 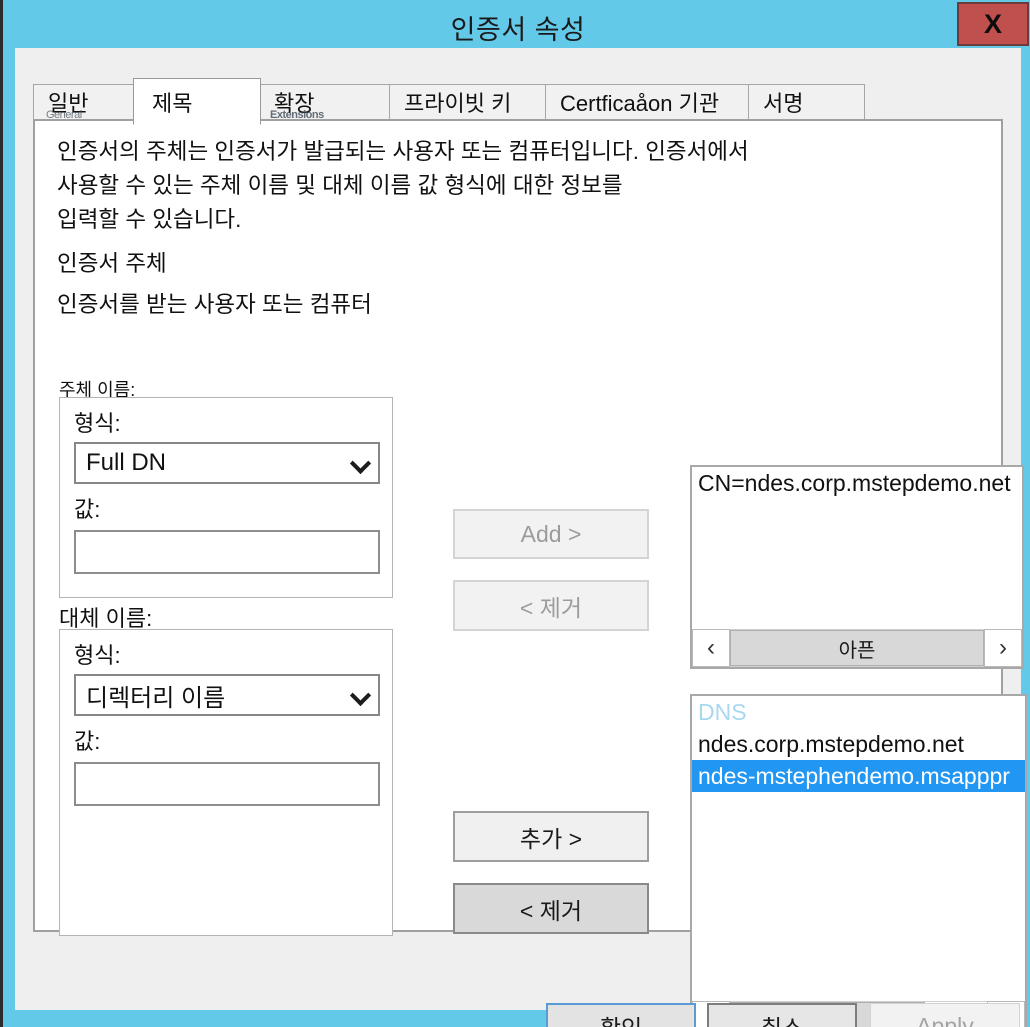 I want to click on subject-value-input, so click(x=227, y=552).